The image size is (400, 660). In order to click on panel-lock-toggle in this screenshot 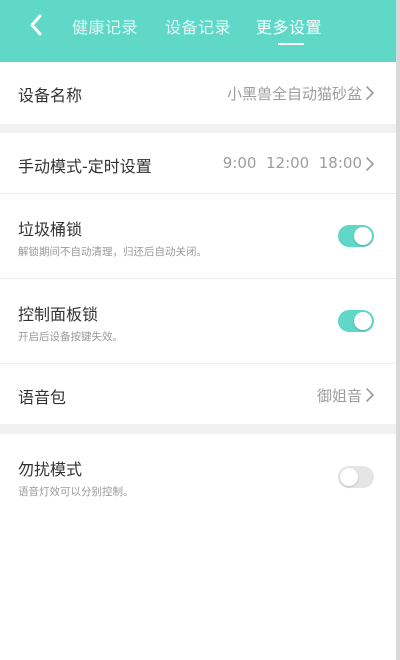, I will do `click(356, 321)`.